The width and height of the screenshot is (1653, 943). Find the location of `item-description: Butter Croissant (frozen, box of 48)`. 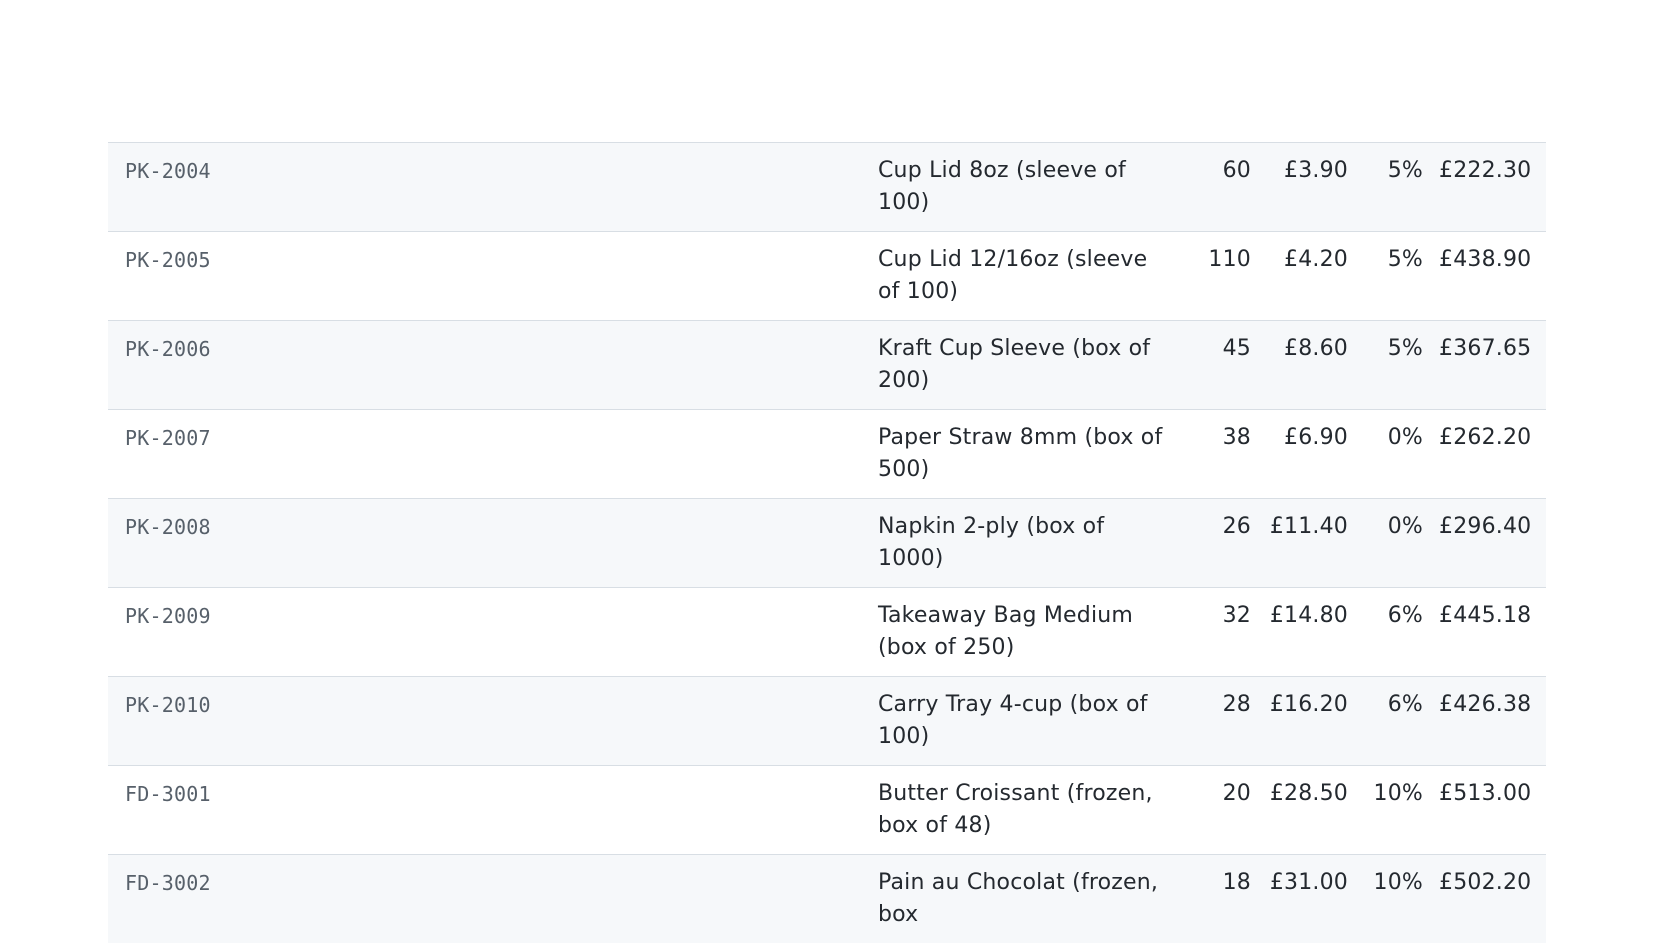

item-description: Butter Croissant (frozen, box of 48) is located at coordinates (1028, 810).